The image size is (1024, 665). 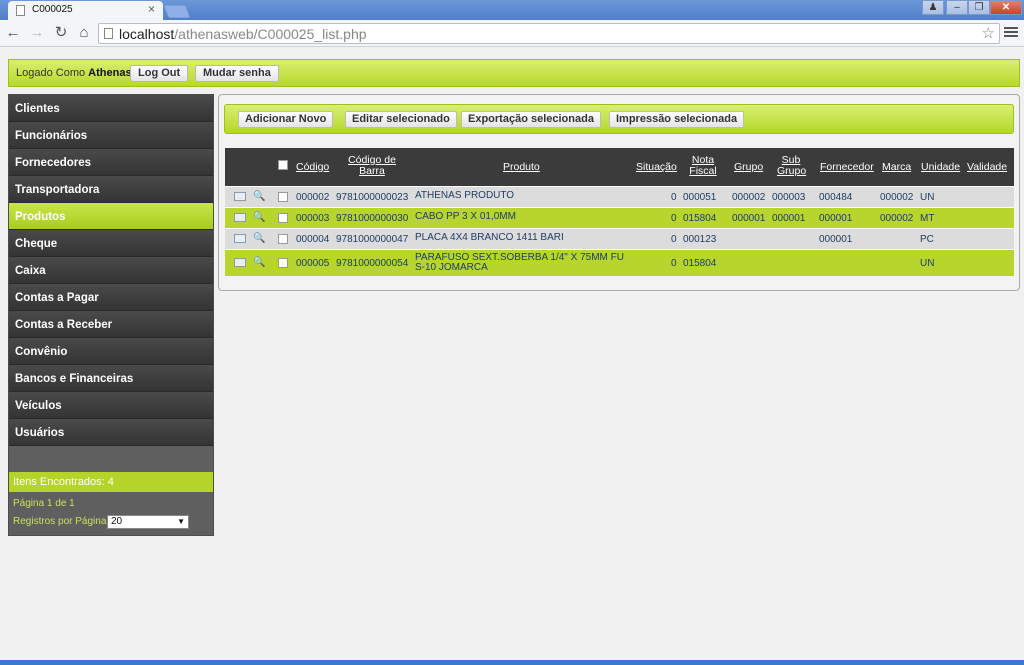 I want to click on col-sub-grupo: Sub Grupo, so click(x=792, y=166).